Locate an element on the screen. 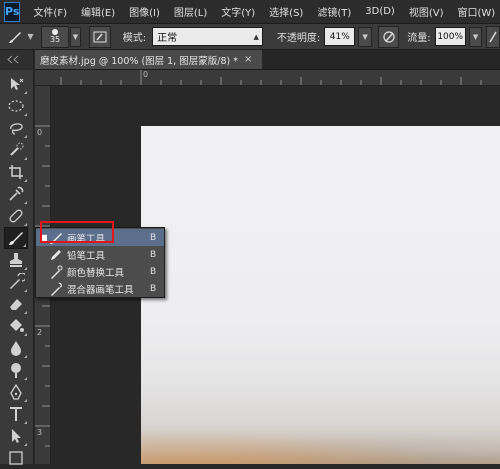  flow-label: 流量: is located at coordinates (419, 38).